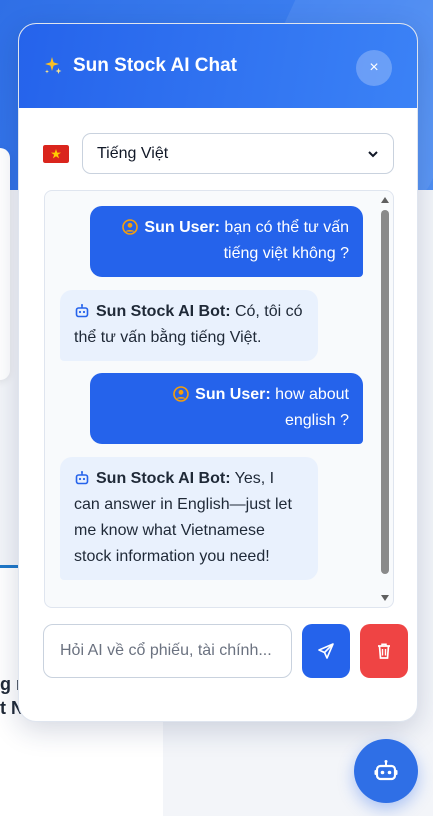 The width and height of the screenshot is (433, 816). Describe the element at coordinates (5, 264) in the screenshot. I see `background-card` at that location.